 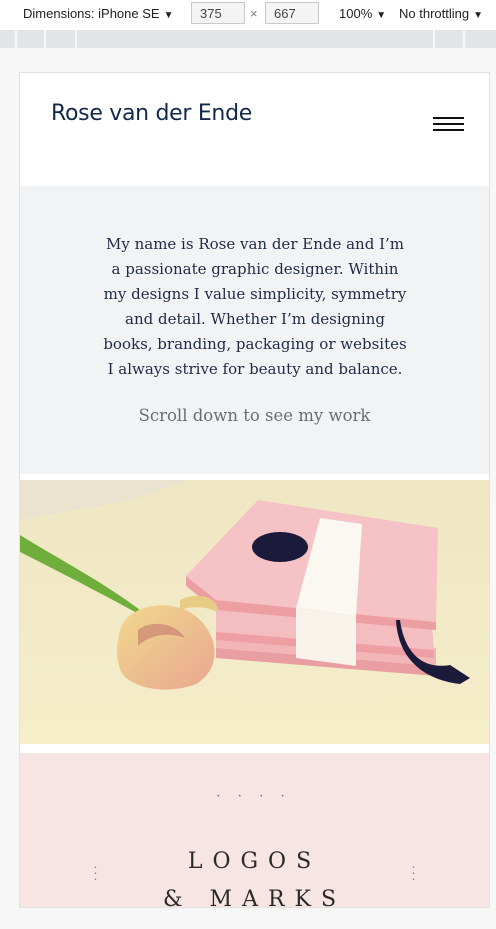 What do you see at coordinates (254, 875) in the screenshot?
I see `logos-marks-title: LOGOS & MARKS` at bounding box center [254, 875].